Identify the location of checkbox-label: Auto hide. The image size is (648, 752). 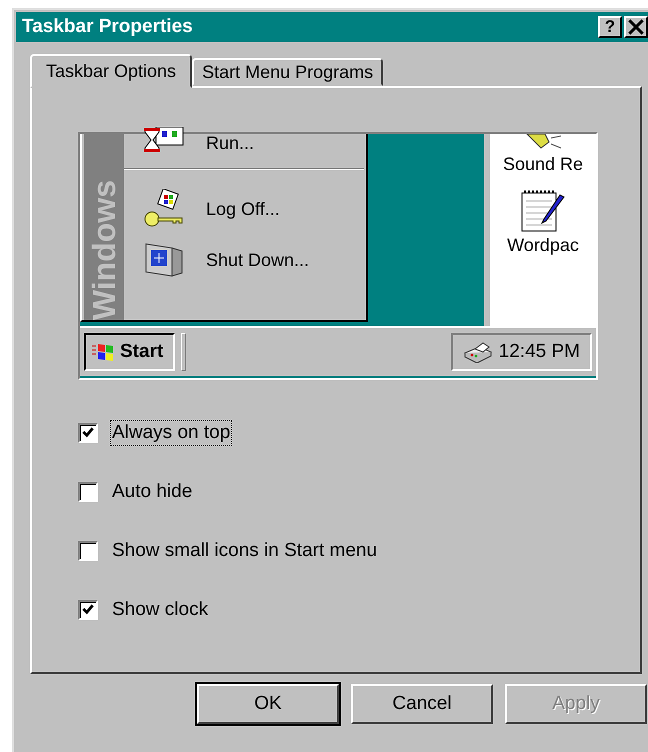
(152, 492).